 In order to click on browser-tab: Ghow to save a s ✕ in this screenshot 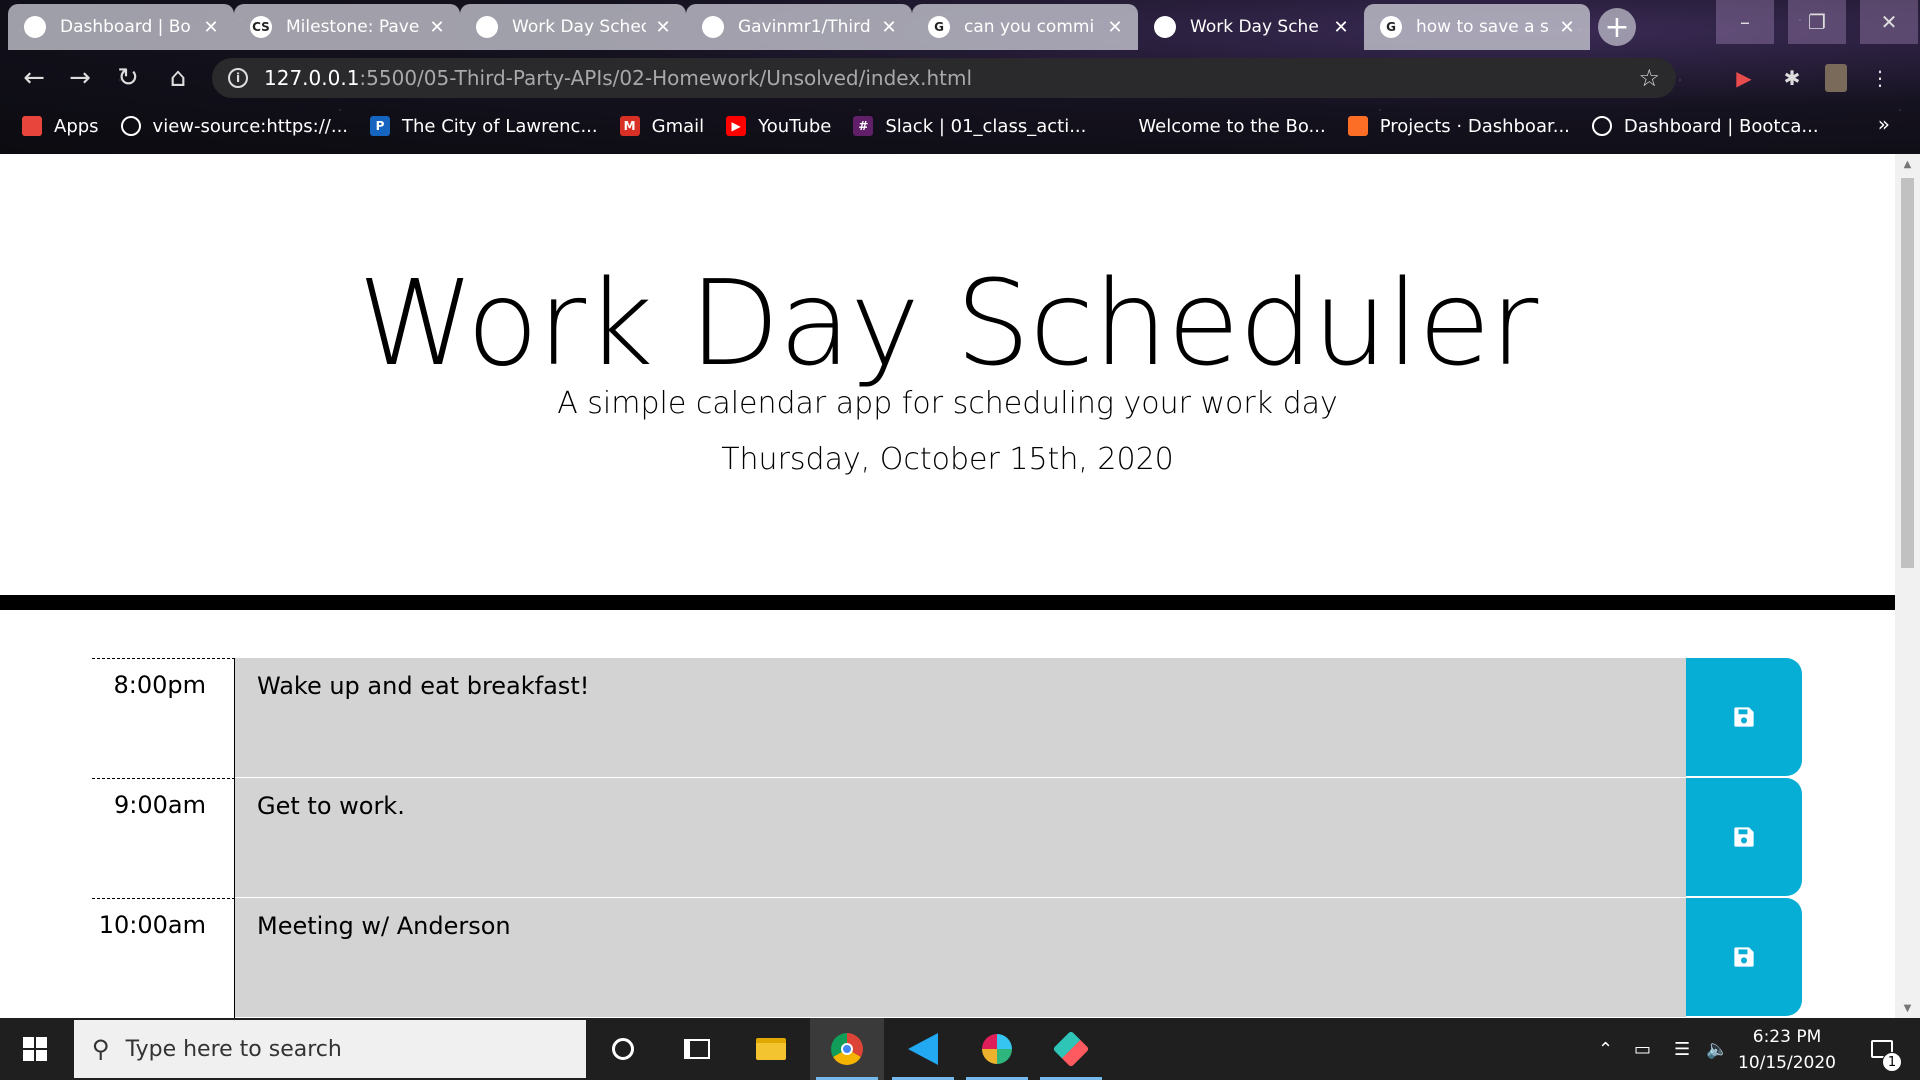, I will do `click(1477, 27)`.